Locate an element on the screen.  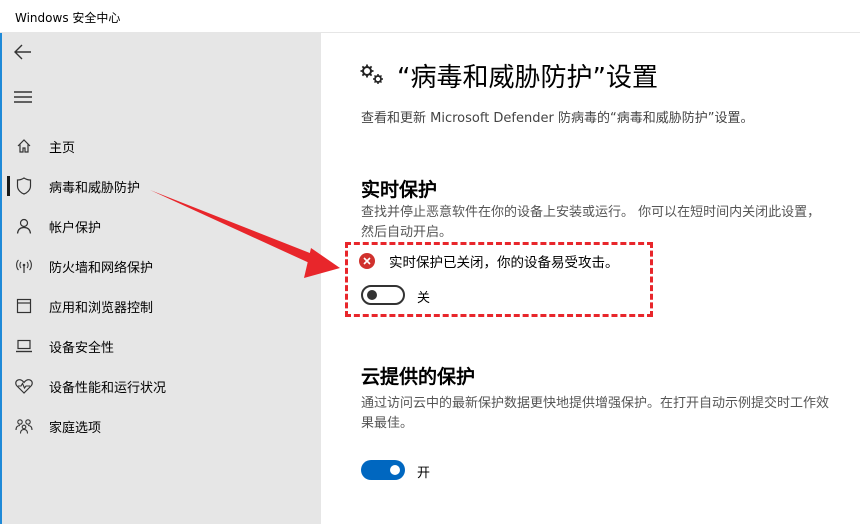
sidebar-item-home: 主页 is located at coordinates (161, 146).